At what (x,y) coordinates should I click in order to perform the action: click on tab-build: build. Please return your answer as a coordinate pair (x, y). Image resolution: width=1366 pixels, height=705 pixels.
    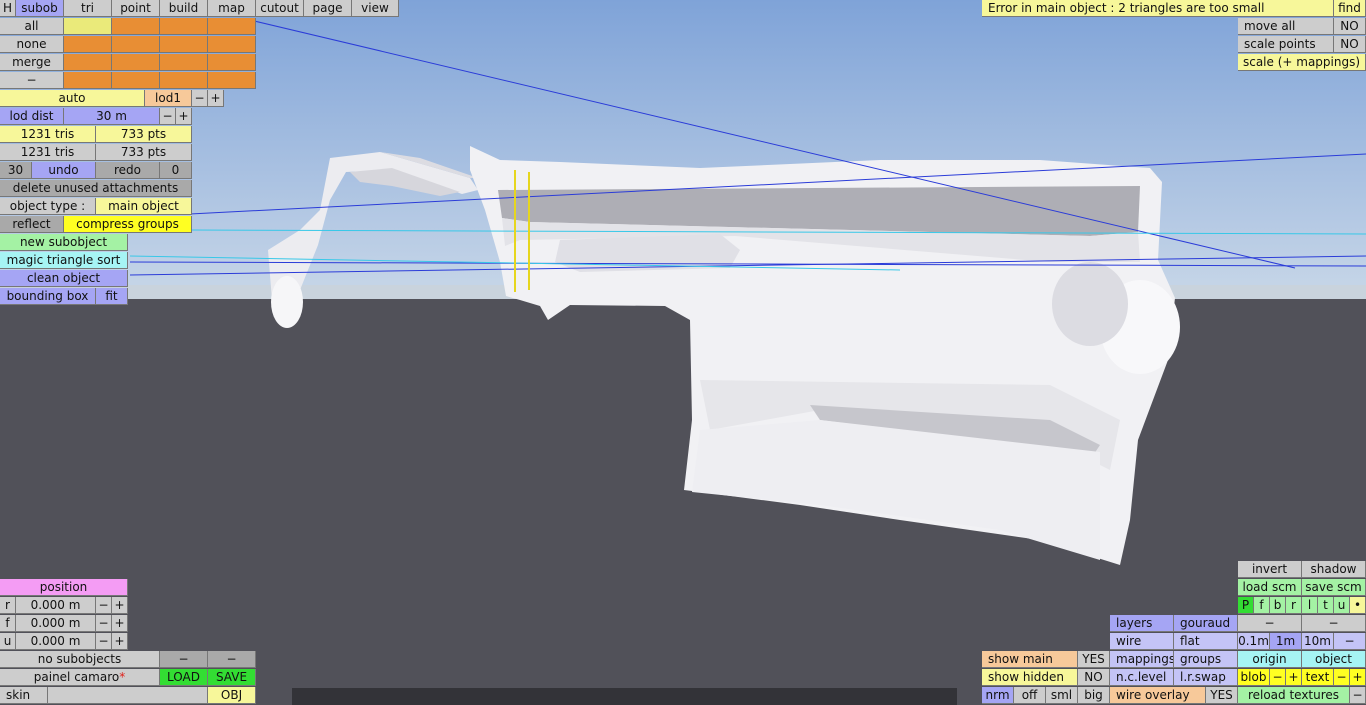
    Looking at the image, I should click on (184, 8).